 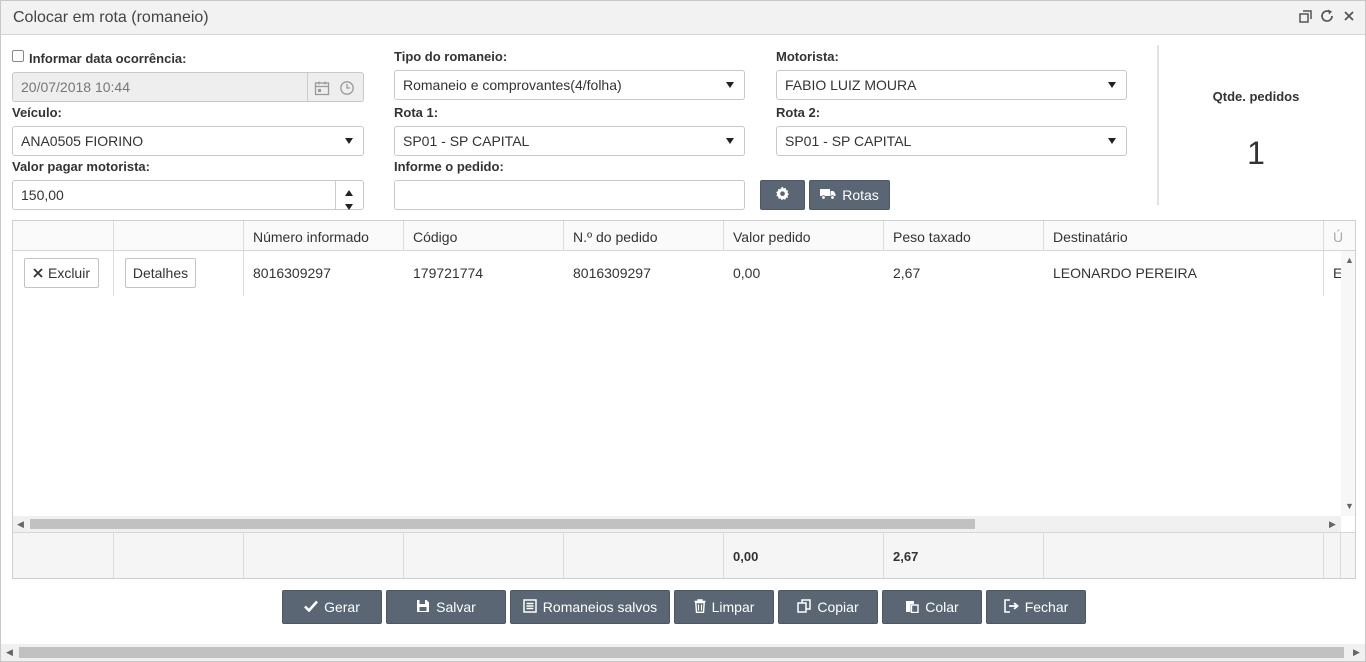 What do you see at coordinates (435, 237) in the screenshot?
I see `col-header-codigo: Código` at bounding box center [435, 237].